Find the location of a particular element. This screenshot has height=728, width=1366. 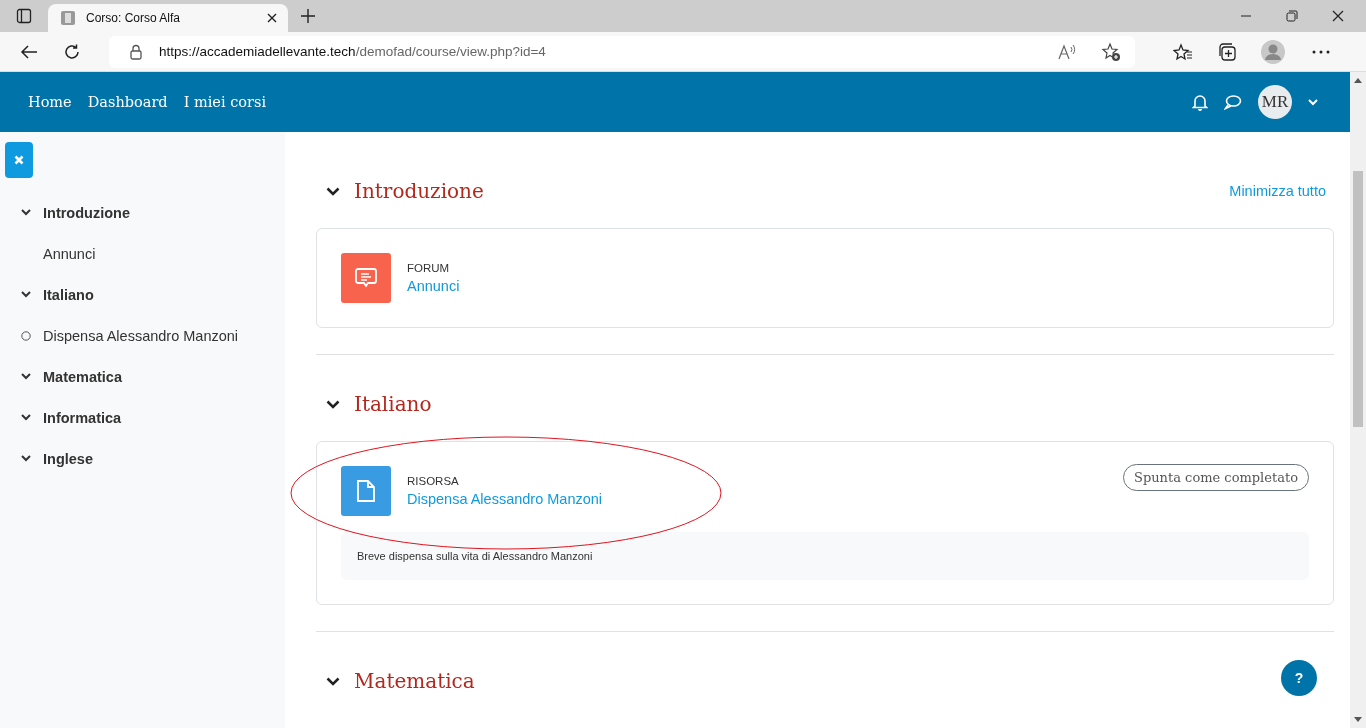

browser-tab: Corso: Corso Alfa is located at coordinates (168, 18).